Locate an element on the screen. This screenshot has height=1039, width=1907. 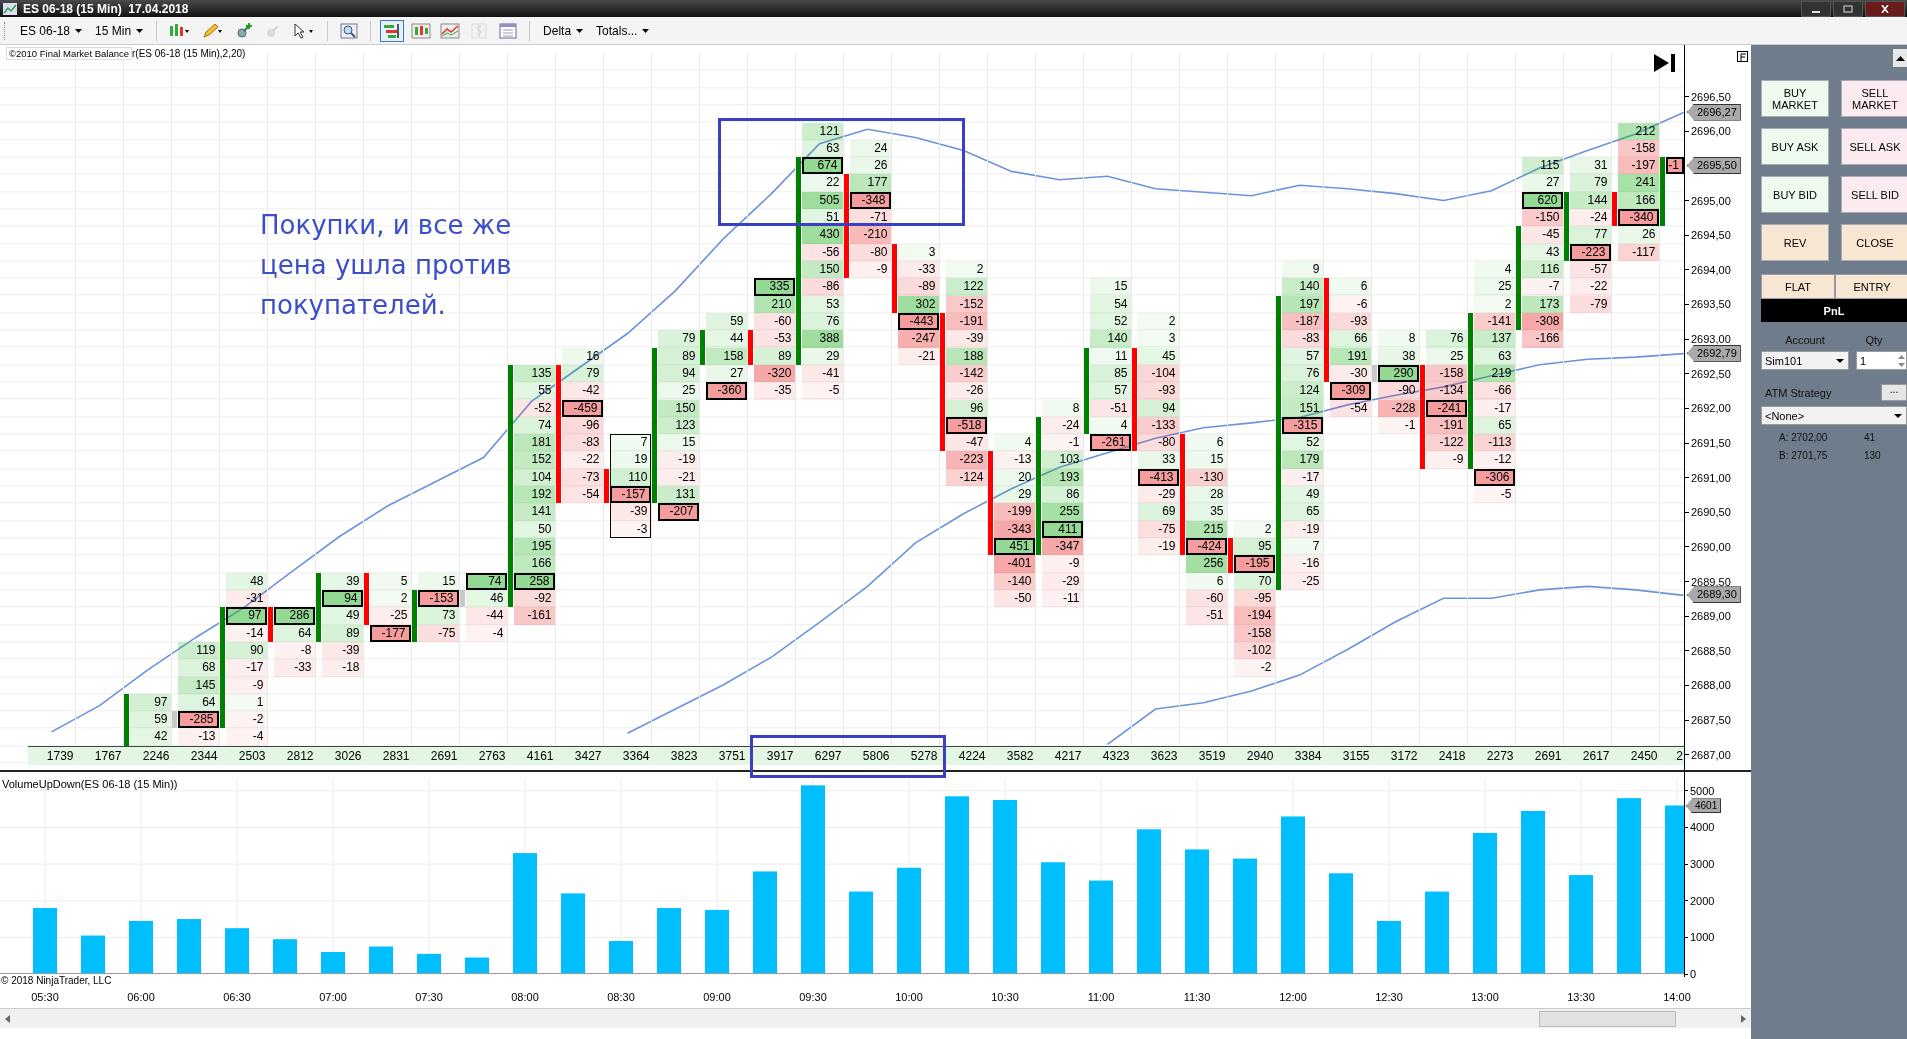
footprint-cell: 52 is located at coordinates (1302, 443).